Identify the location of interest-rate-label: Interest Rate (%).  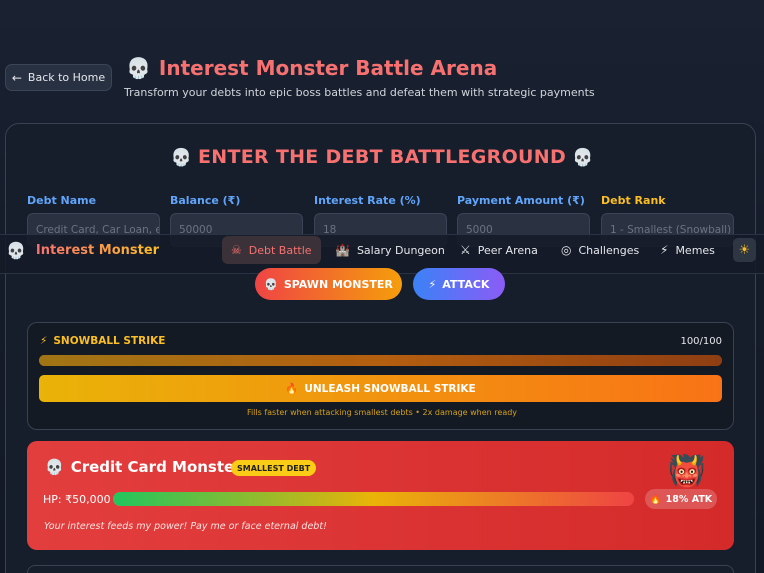
(367, 200).